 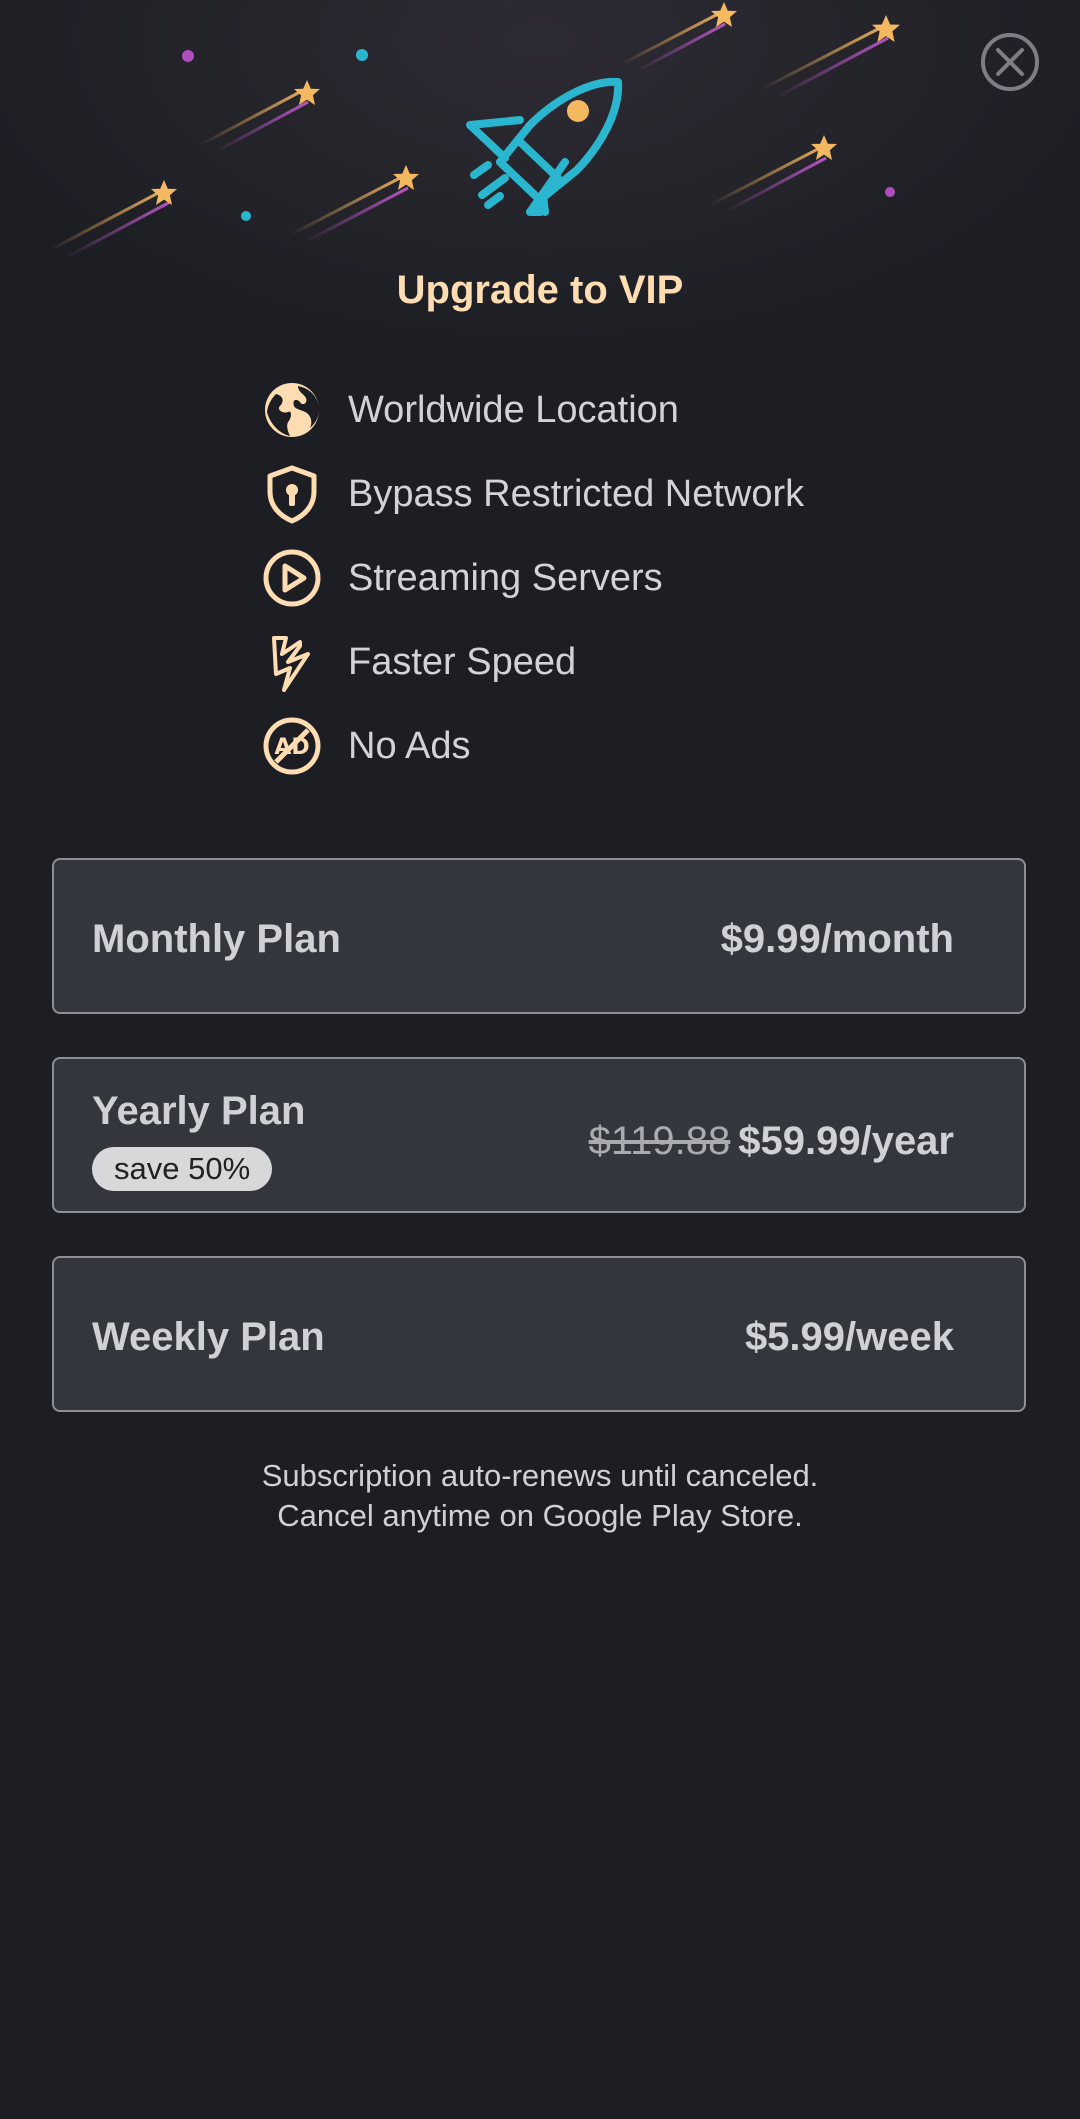 I want to click on shooting-stars, so click(x=469, y=136).